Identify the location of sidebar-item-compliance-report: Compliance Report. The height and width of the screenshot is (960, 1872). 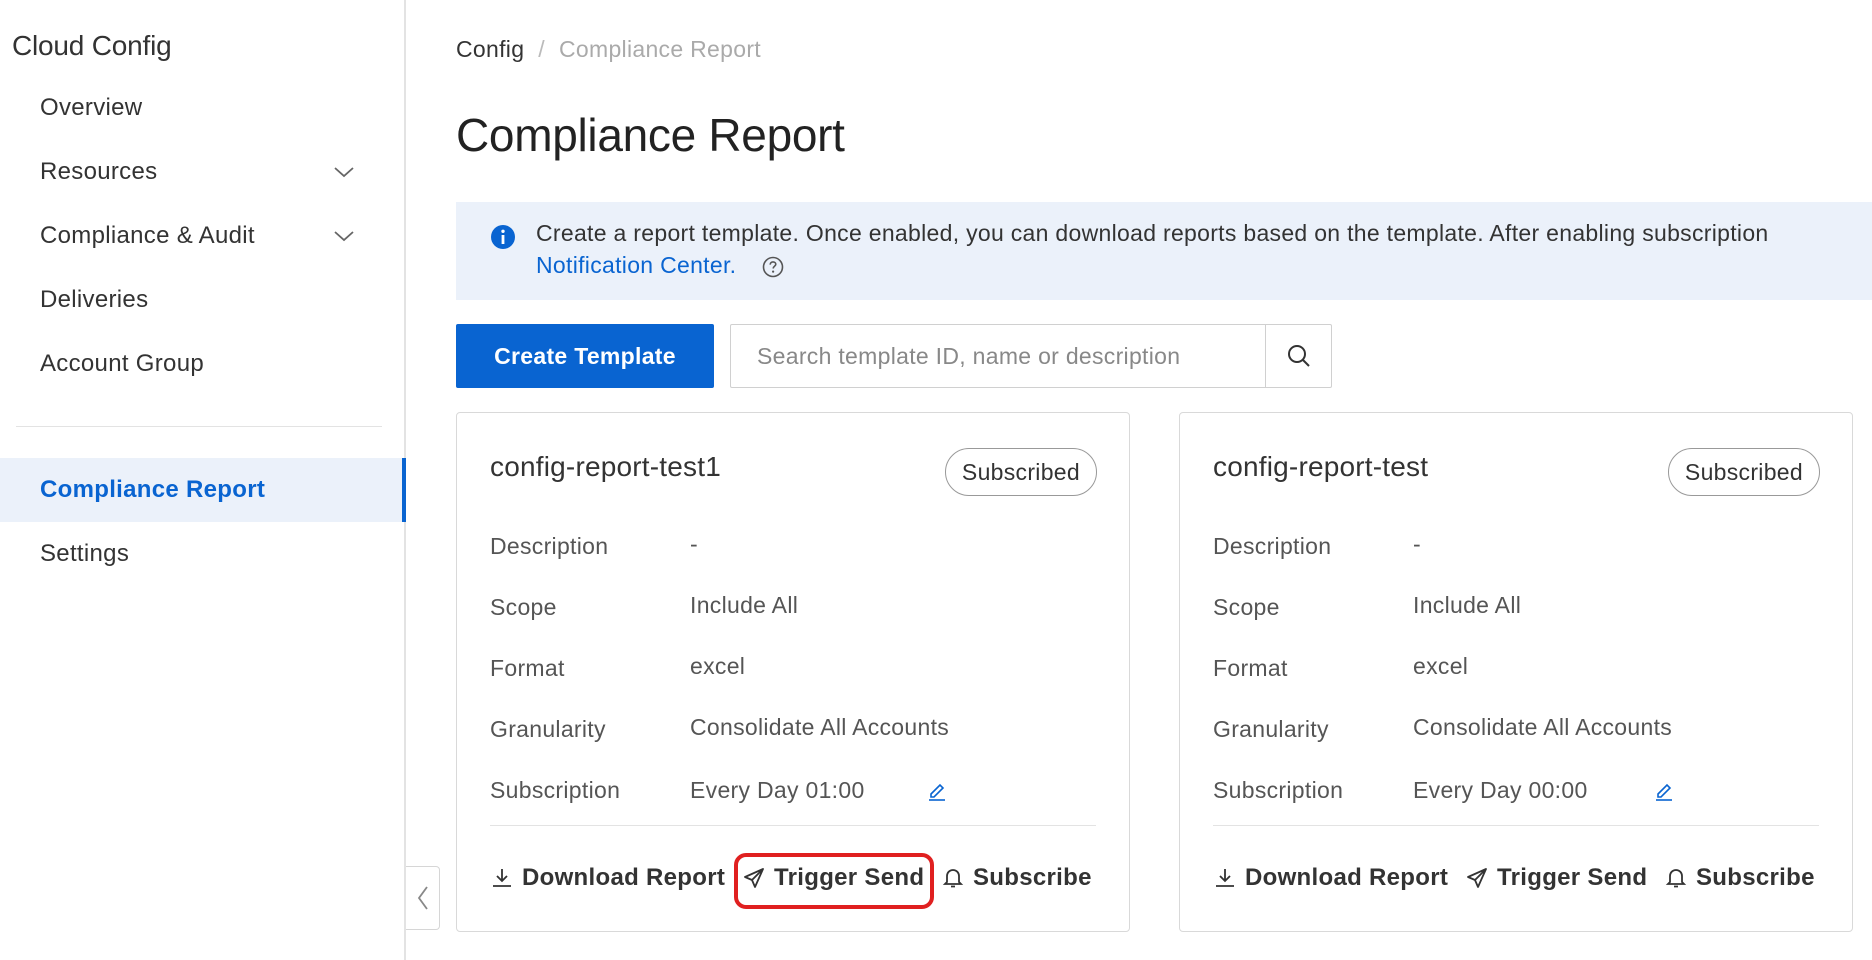
(203, 490).